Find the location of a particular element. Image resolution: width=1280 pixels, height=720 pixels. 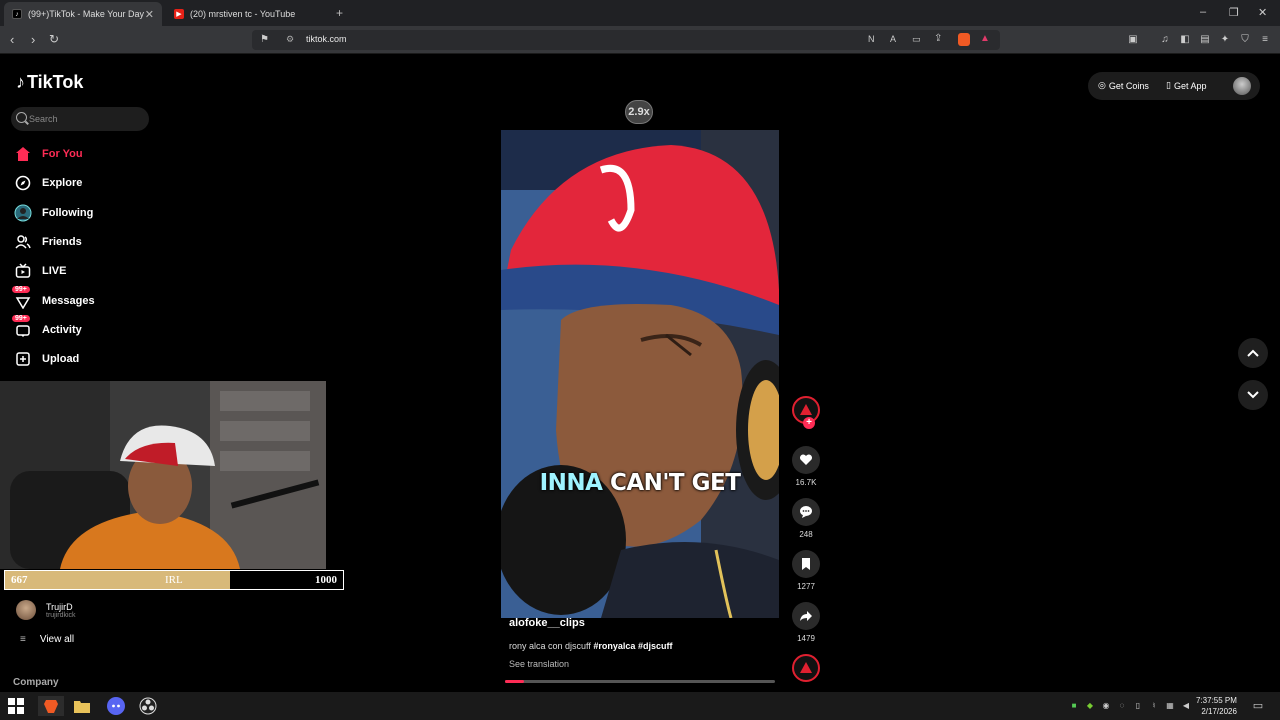

url-field: ⚑ ⚙ tiktok.com N A ▭ ⇪ ▲ is located at coordinates (626, 40).